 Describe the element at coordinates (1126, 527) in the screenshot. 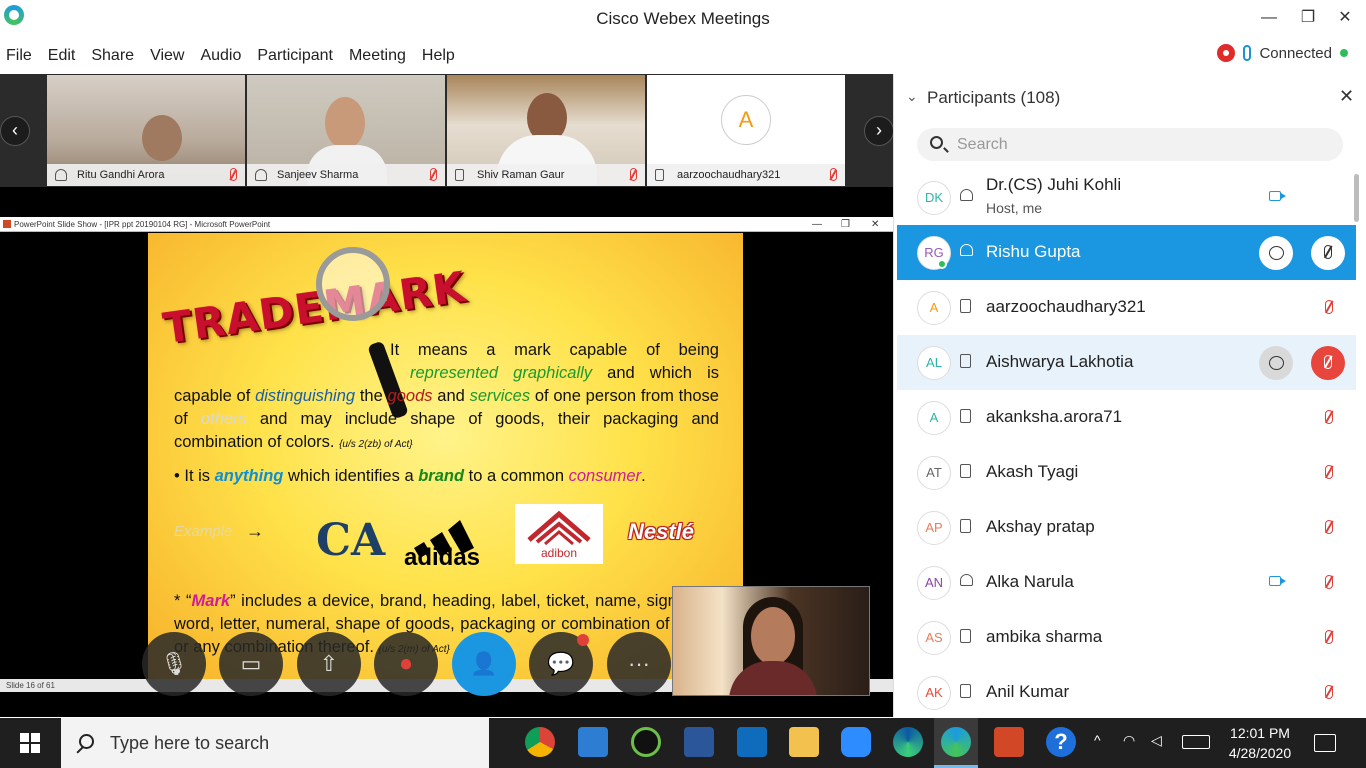

I see `participant-row: AP Akshay pratap` at that location.